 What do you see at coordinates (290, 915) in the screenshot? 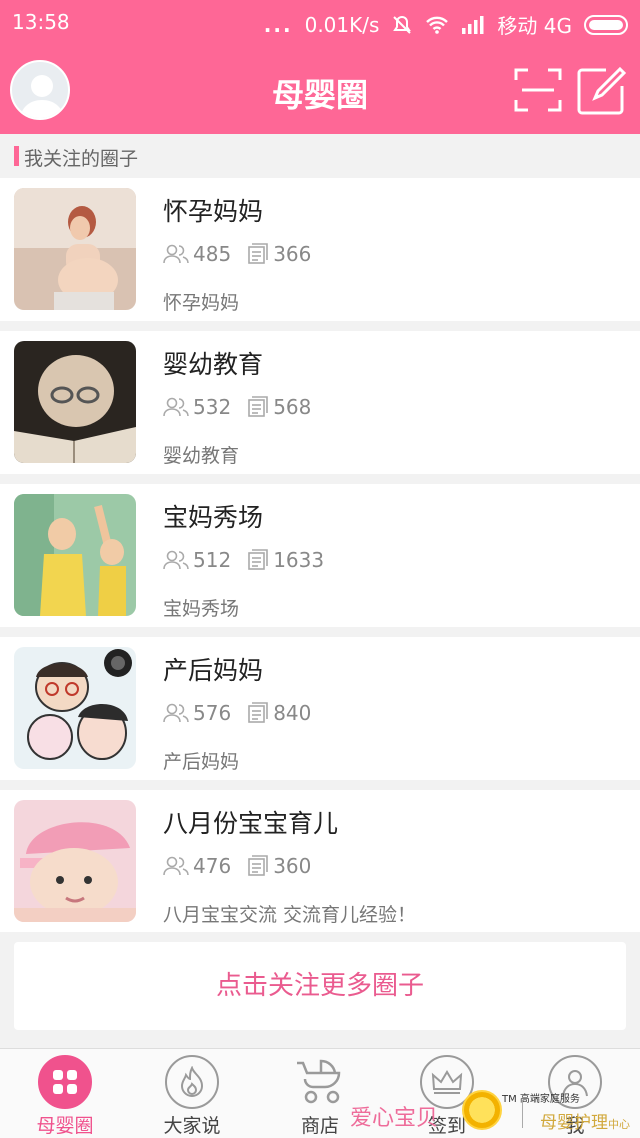
I see `circle-description: 八月宝宝交流 交流育儿经验！` at bounding box center [290, 915].